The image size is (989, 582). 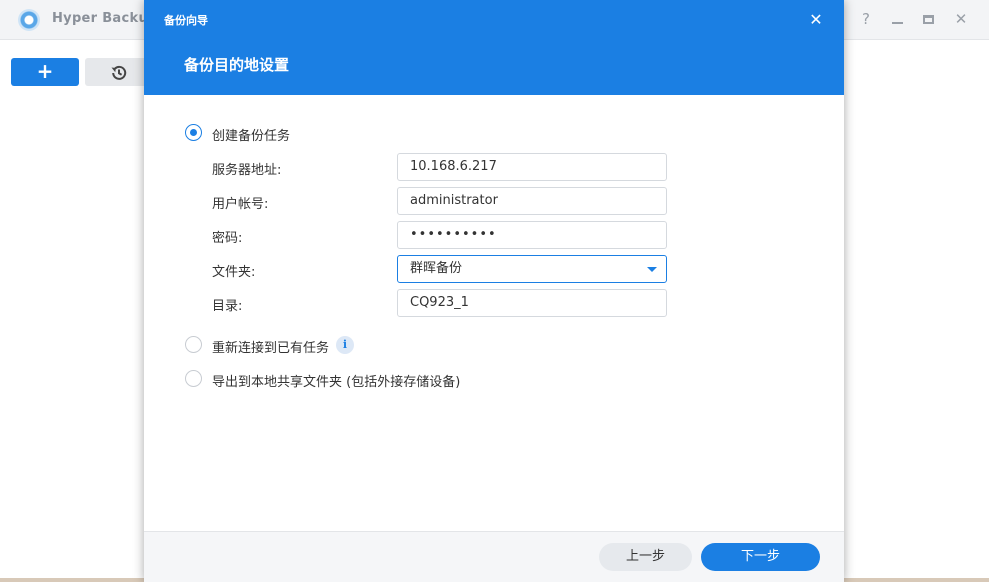 I want to click on chevron-down-icon, so click(x=652, y=269).